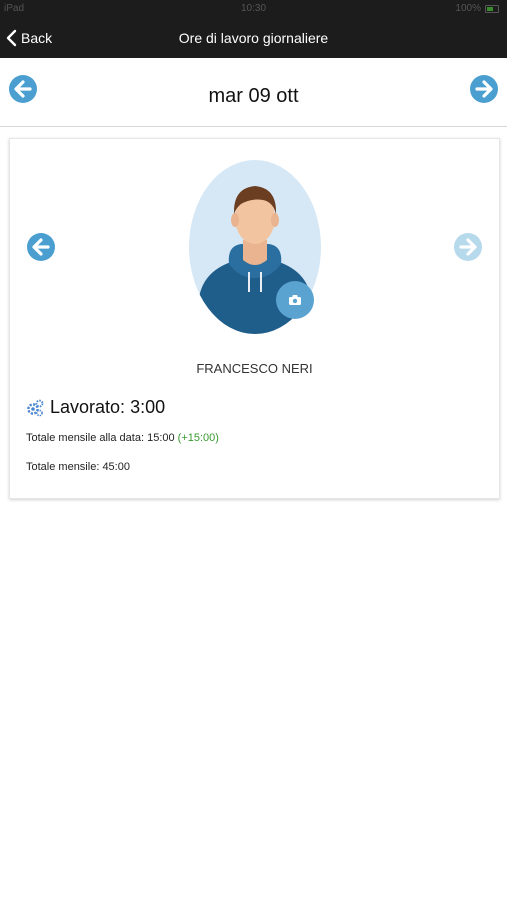 The height and width of the screenshot is (900, 507). What do you see at coordinates (116, 467) in the screenshot?
I see `monthly-total-value: 45:00` at bounding box center [116, 467].